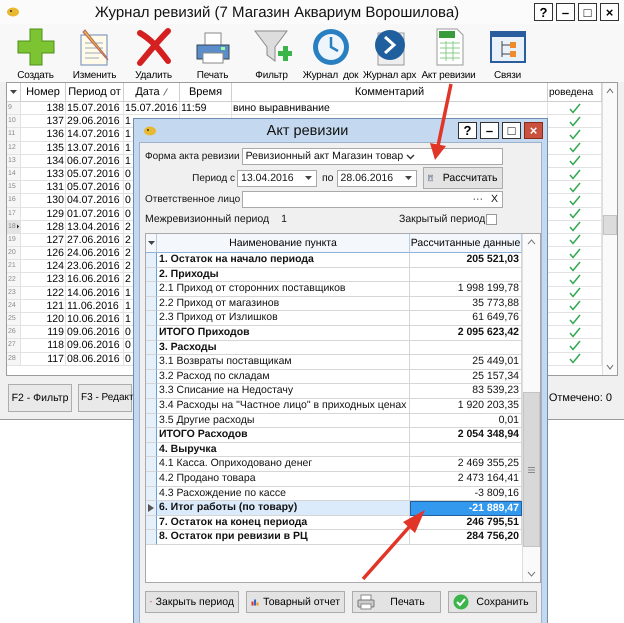 The height and width of the screenshot is (623, 624). Describe the element at coordinates (277, 178) in the screenshot. I see `date-field: 13.04.2016` at that location.